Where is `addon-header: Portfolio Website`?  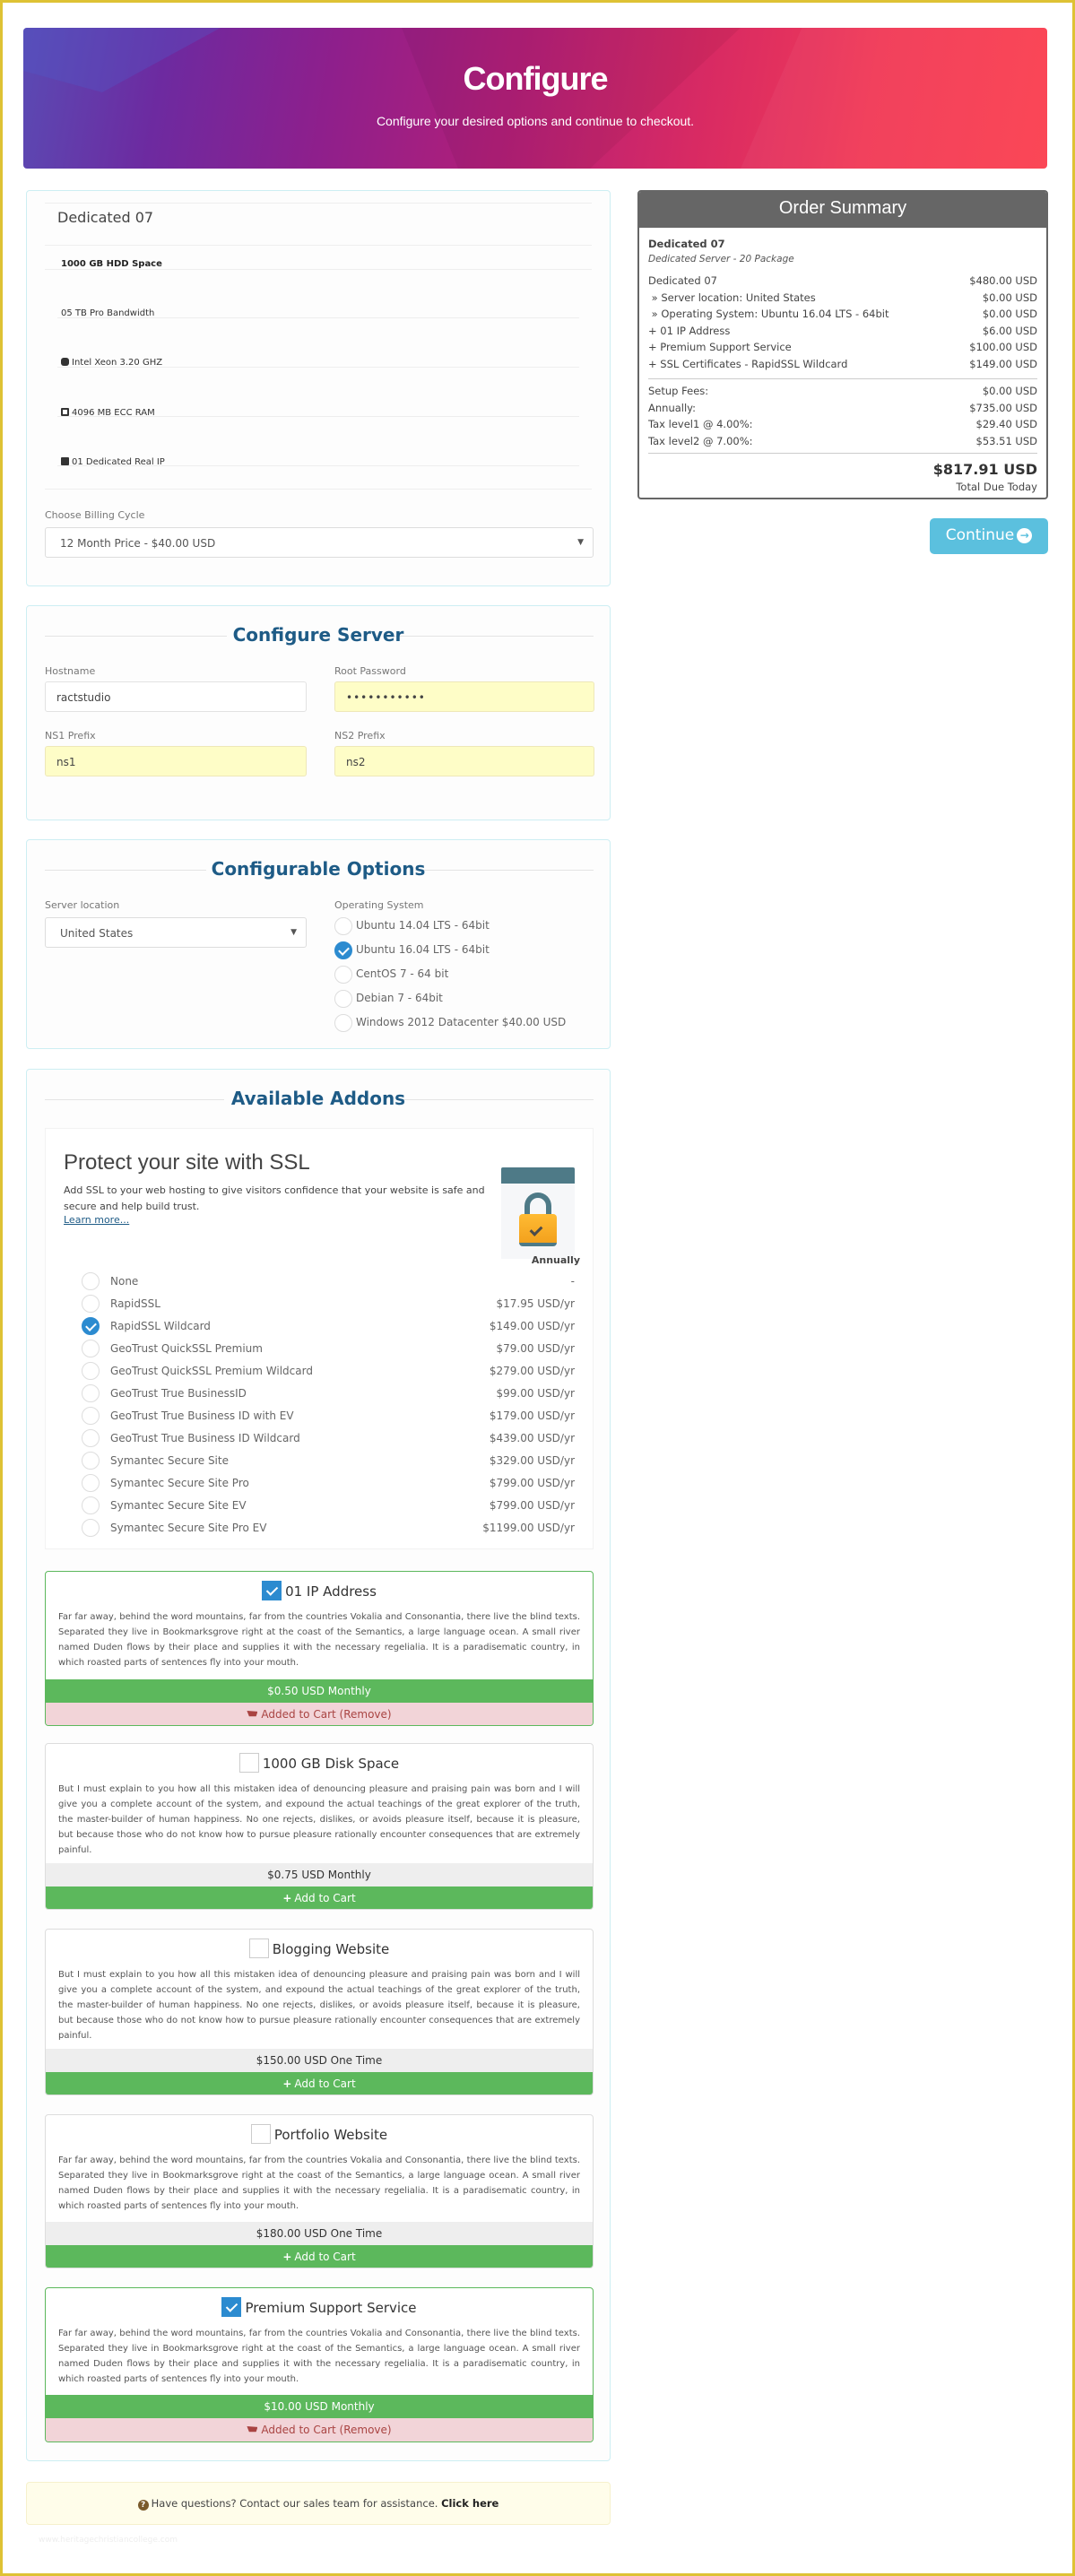
addon-header: Portfolio Website is located at coordinates (319, 2134).